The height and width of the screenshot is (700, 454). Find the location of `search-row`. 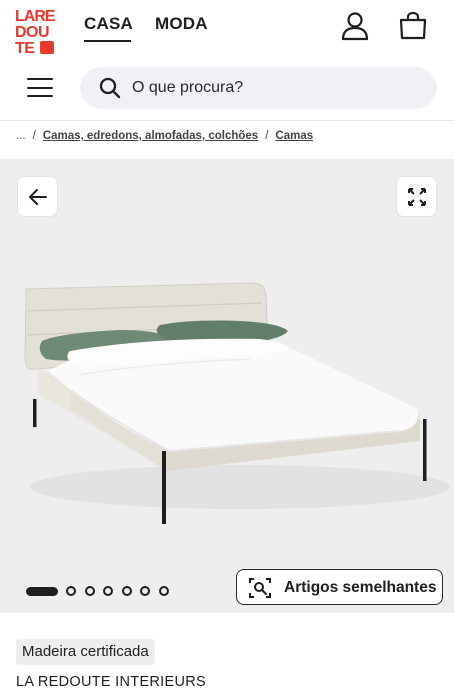

search-row is located at coordinates (227, 88).